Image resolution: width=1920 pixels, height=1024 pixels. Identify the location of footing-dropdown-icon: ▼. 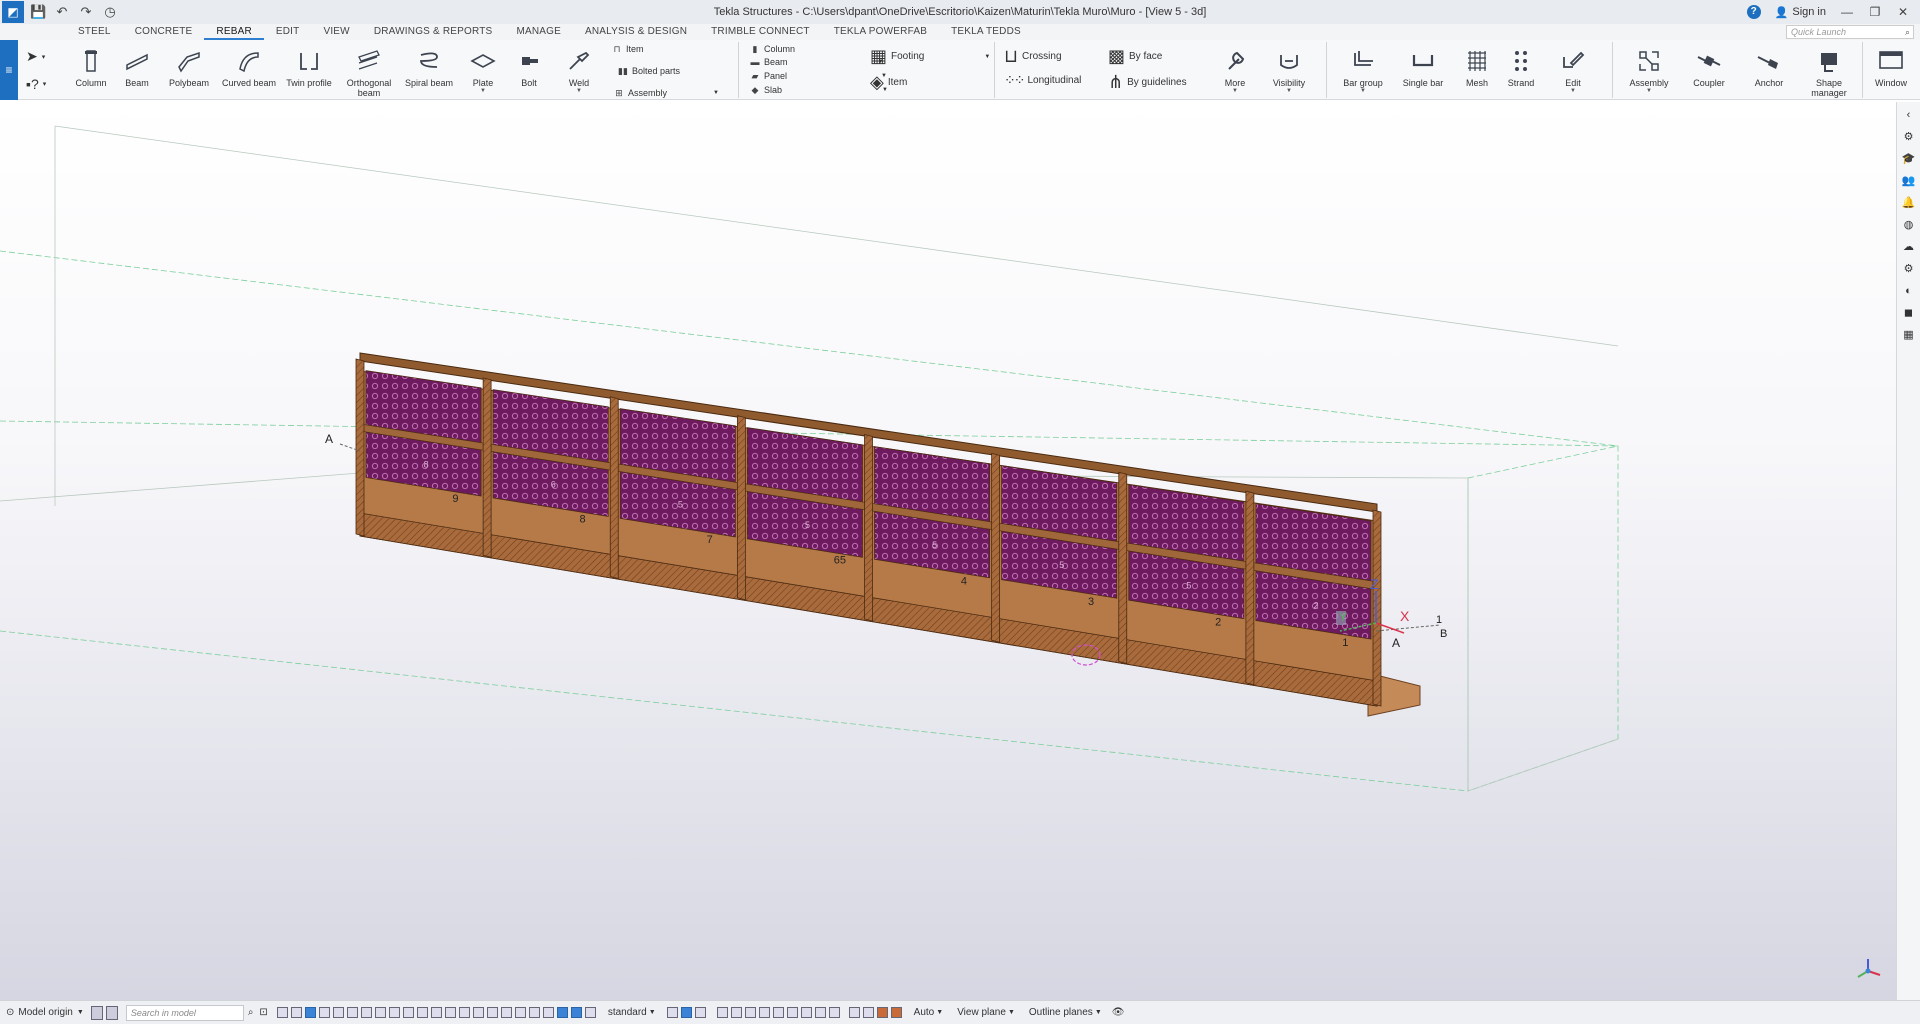
(987, 57).